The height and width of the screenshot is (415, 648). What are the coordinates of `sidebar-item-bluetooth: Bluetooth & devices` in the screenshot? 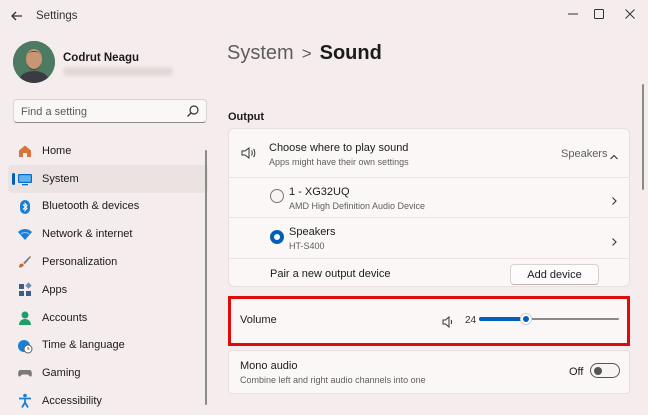 It's located at (108, 207).